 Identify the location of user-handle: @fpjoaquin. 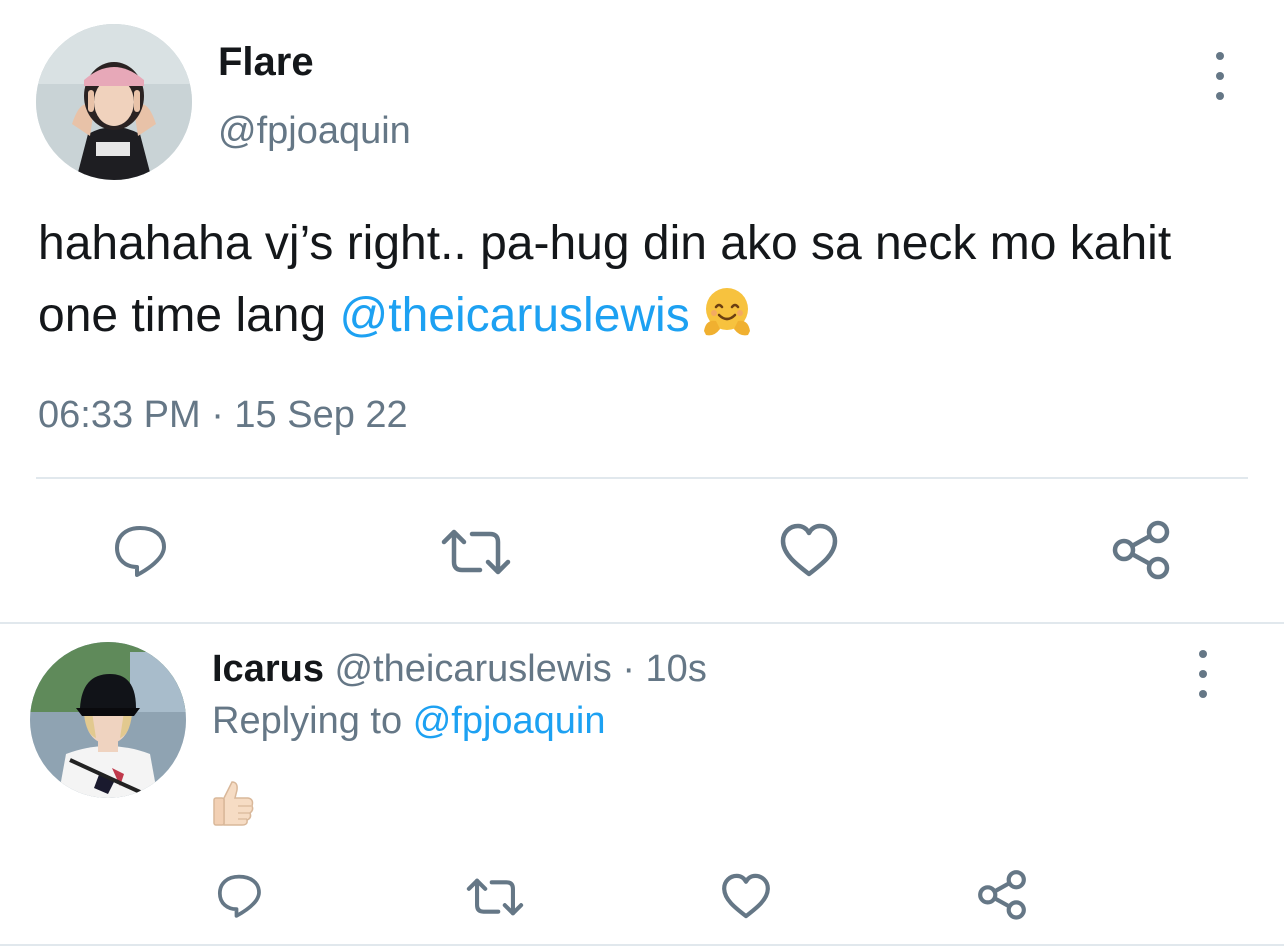
(314, 131).